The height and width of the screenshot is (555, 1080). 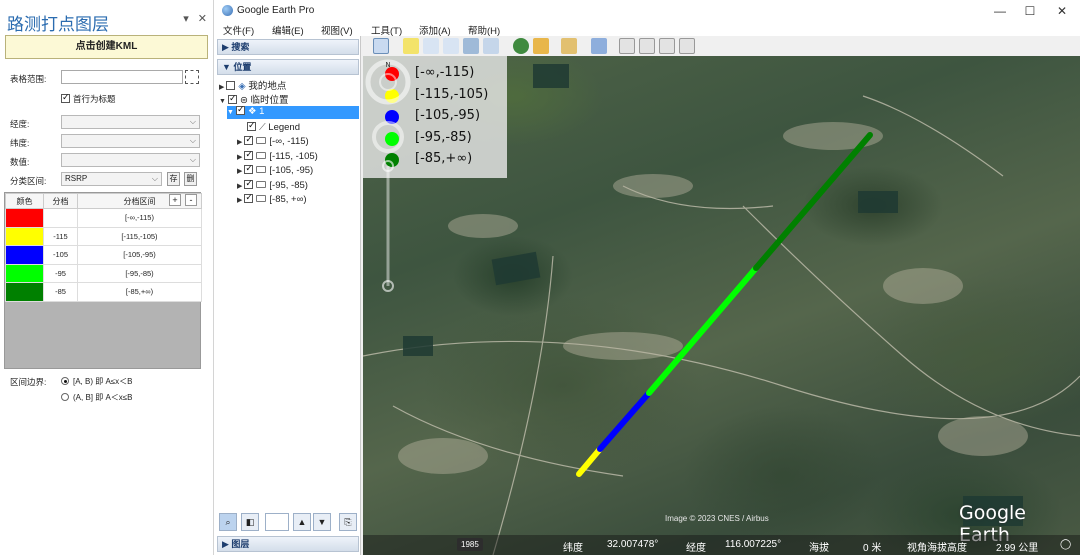 What do you see at coordinates (521, 46) in the screenshot?
I see `historical-imagery-icon` at bounding box center [521, 46].